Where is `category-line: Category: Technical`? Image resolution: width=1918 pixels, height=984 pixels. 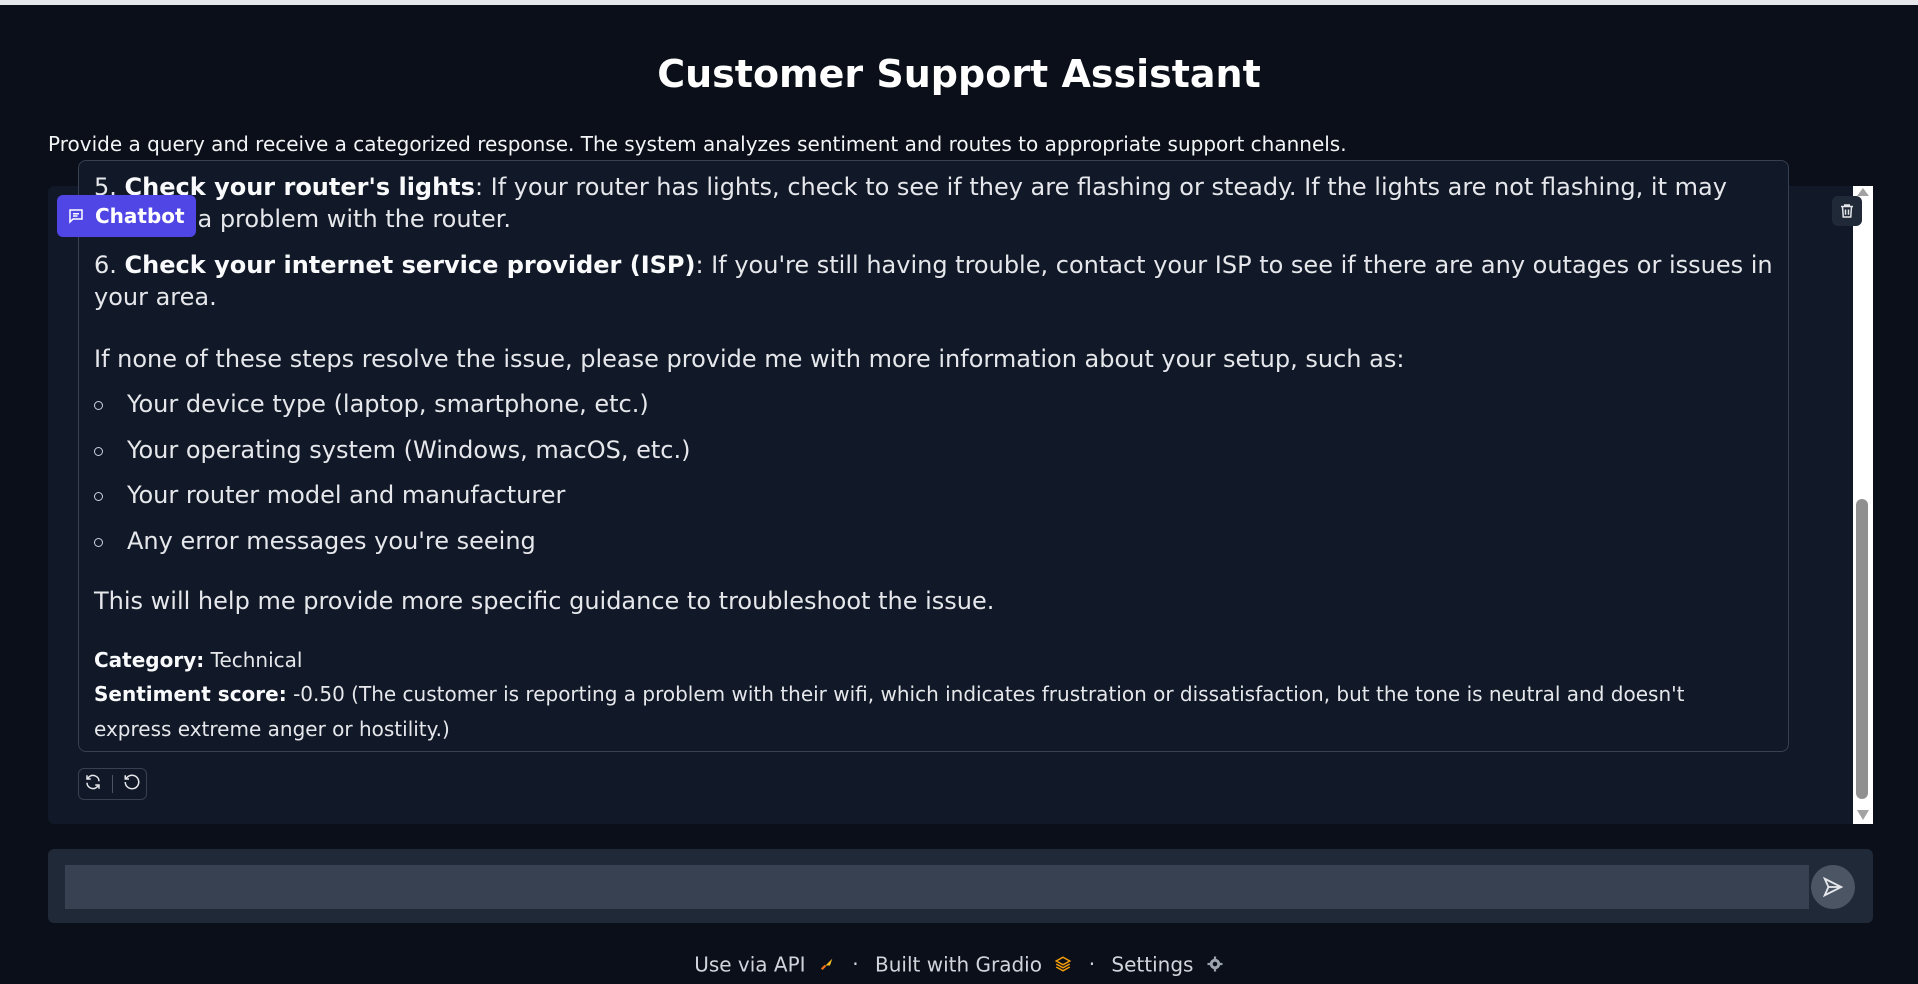 category-line: Category: Technical is located at coordinates (198, 660).